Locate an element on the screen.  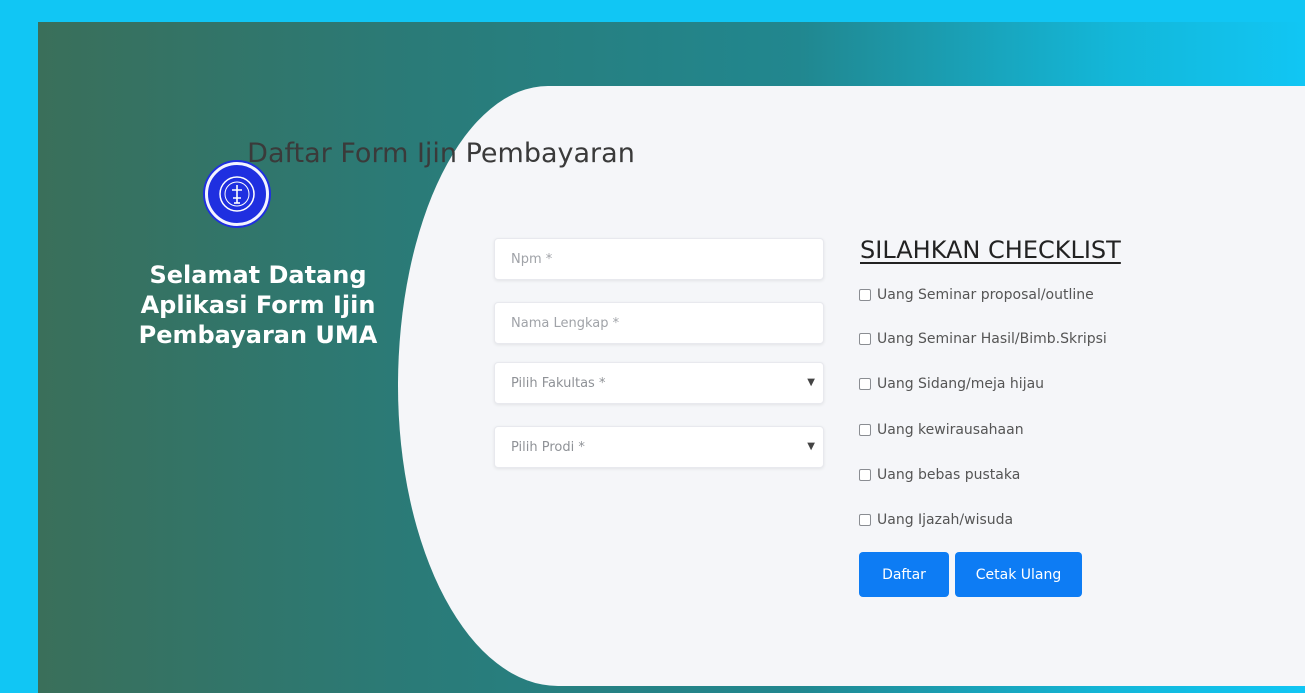
form-title: Daftar Form Ijin Pembayaran is located at coordinates (441, 153).